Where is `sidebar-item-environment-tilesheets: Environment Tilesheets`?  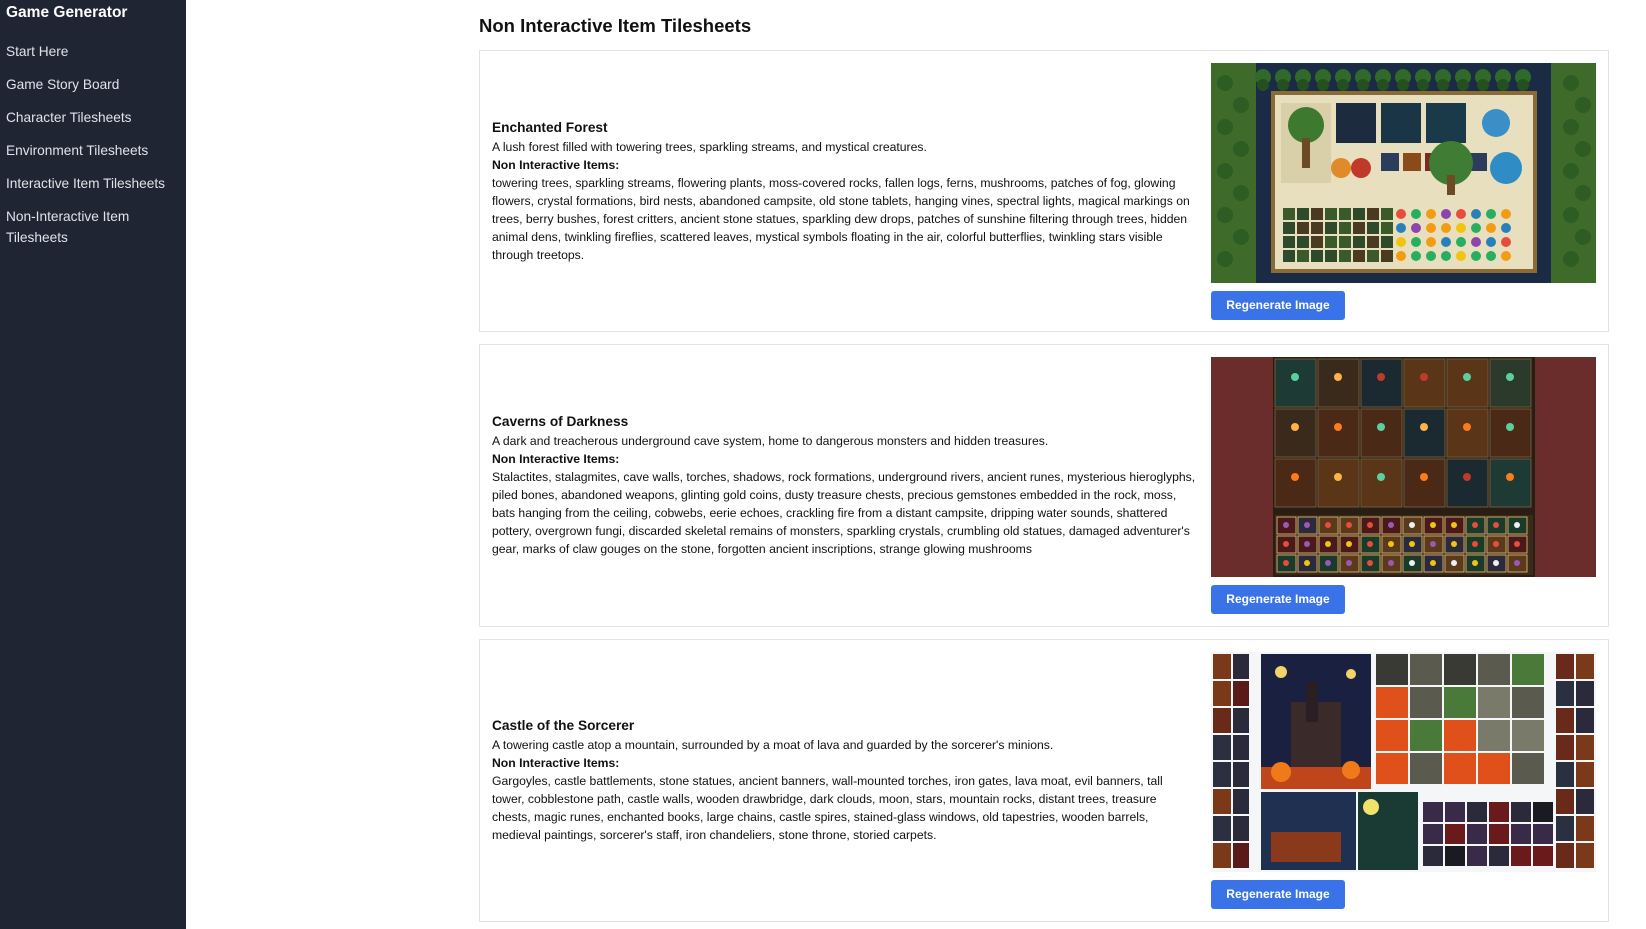 sidebar-item-environment-tilesheets: Environment Tilesheets is located at coordinates (94, 150).